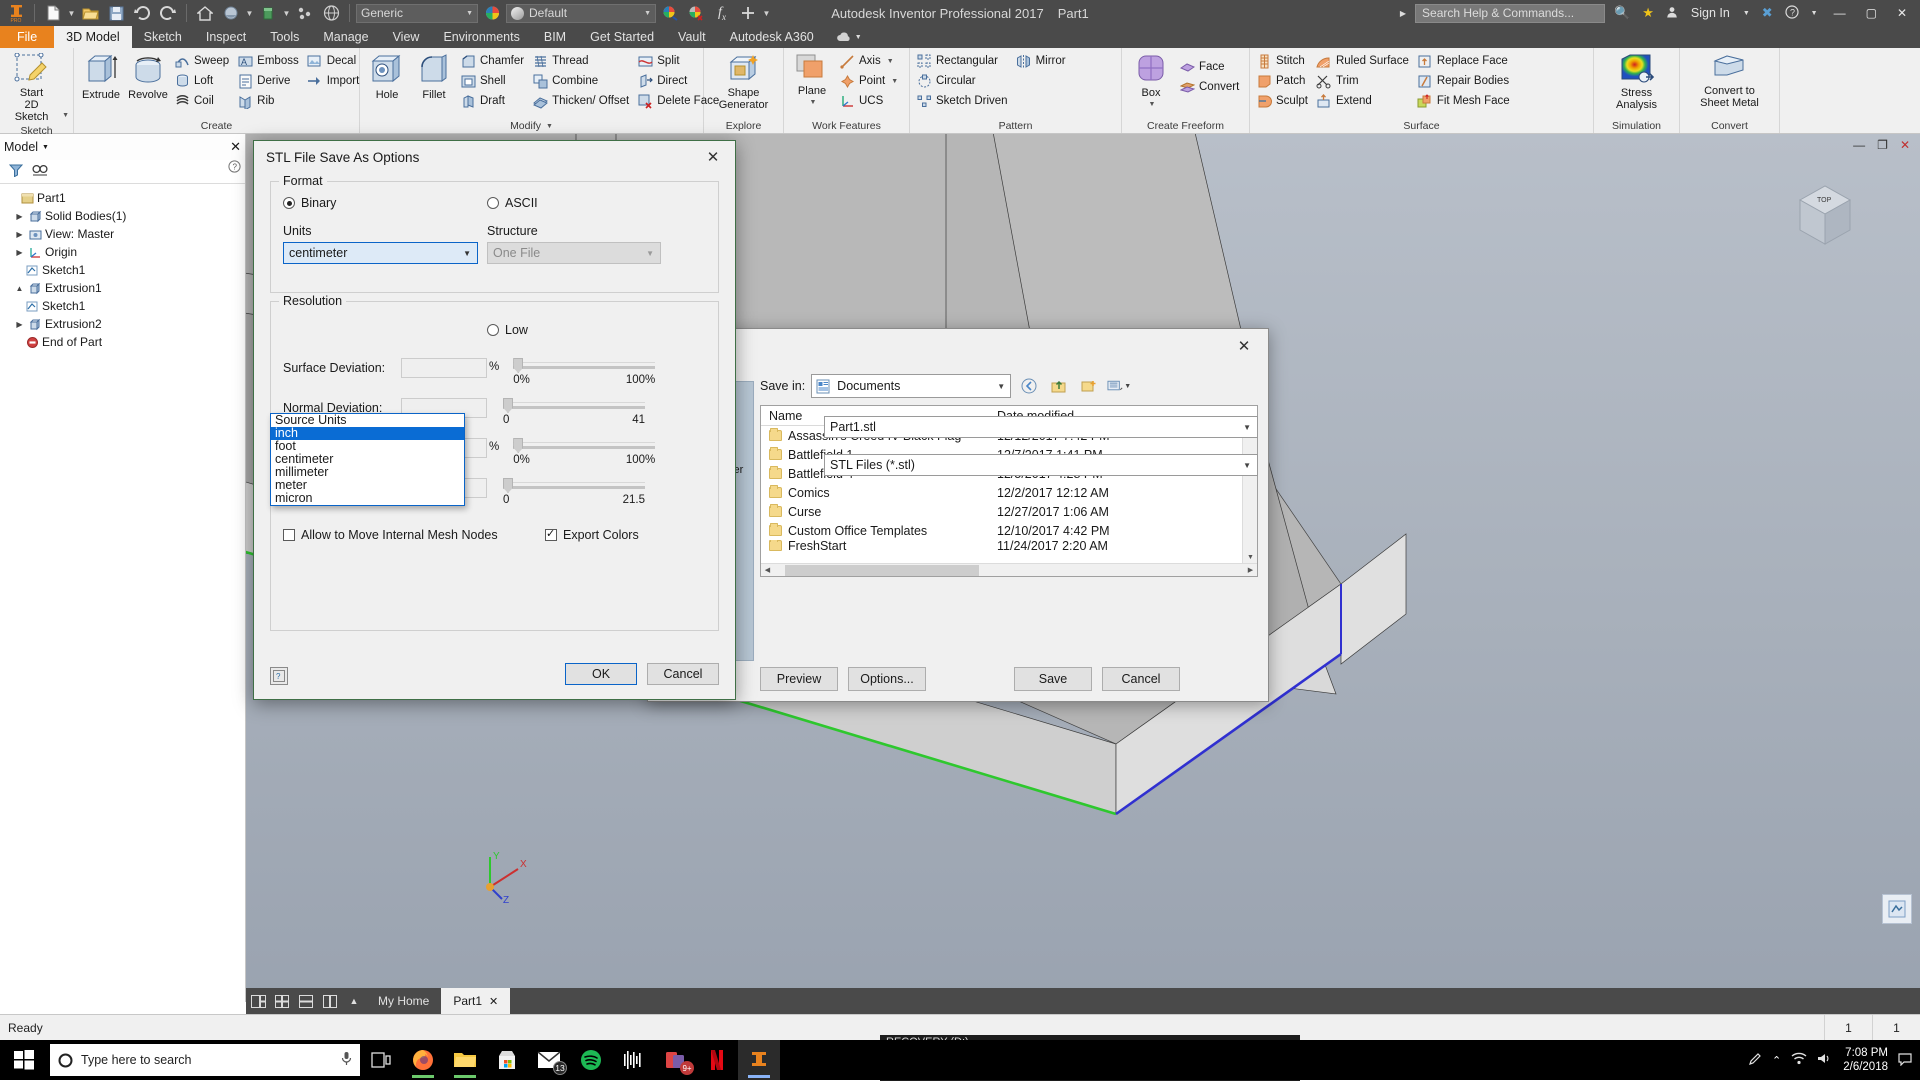  I want to click on arrow-up-icon: ▲, so click(354, 1001).